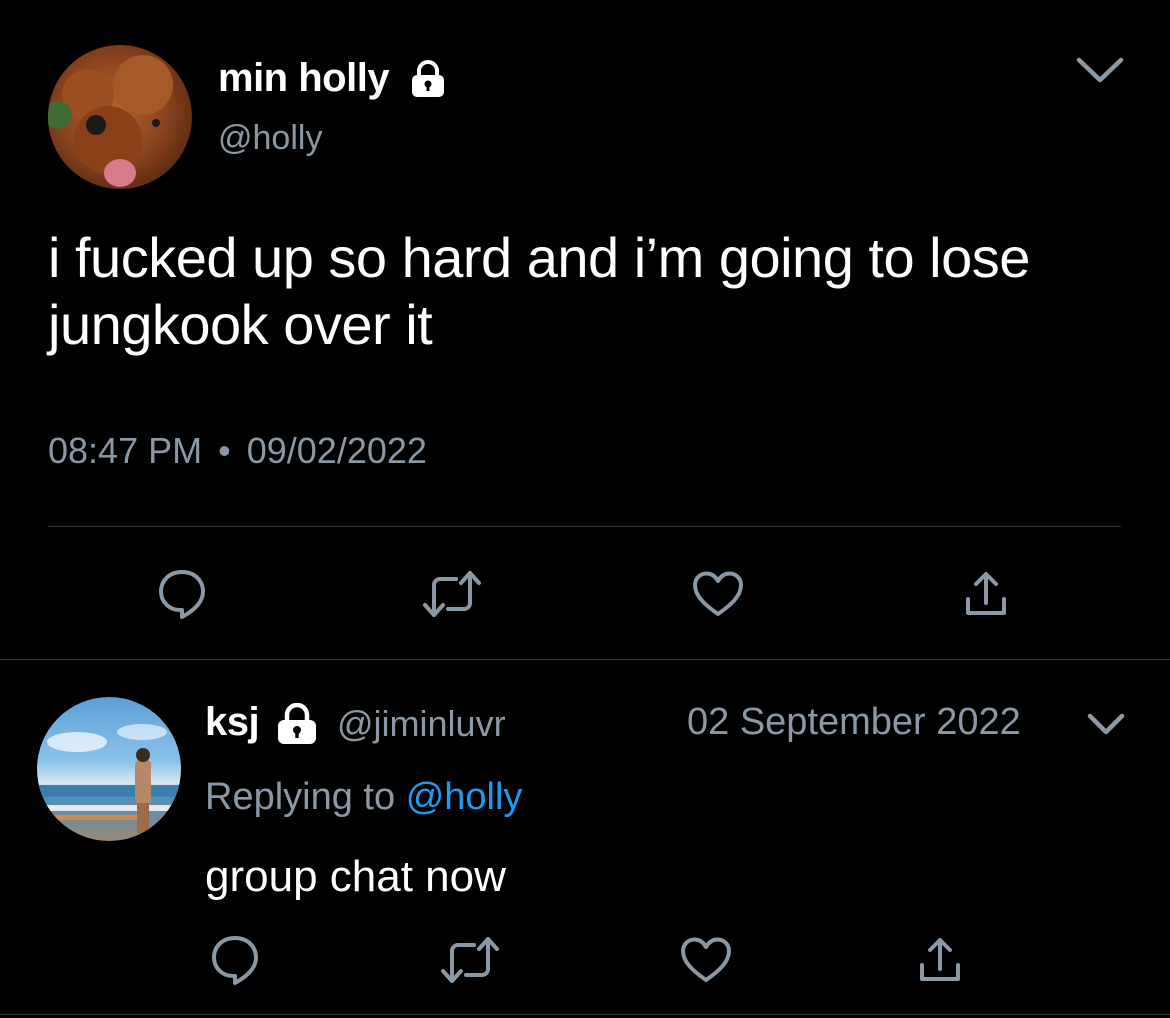  Describe the element at coordinates (304, 78) in the screenshot. I see `main-display-name: min holly` at that location.